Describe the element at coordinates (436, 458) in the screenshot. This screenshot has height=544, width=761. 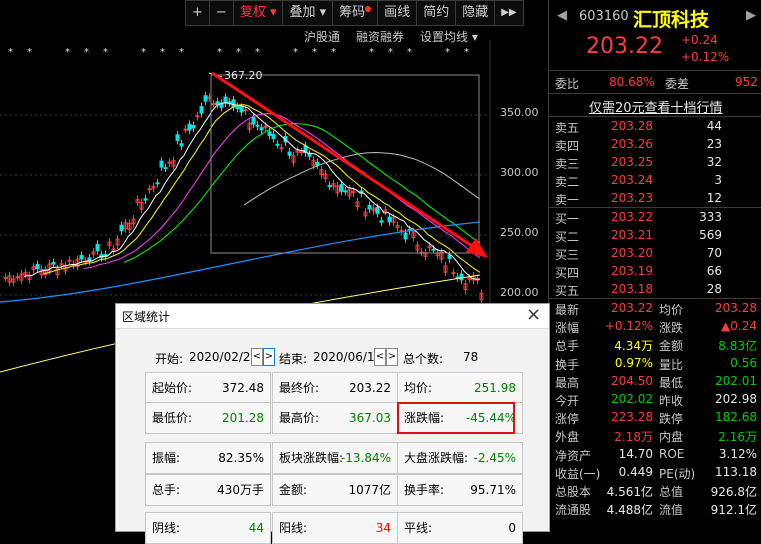
I see `stat-cell-label: 大盘涨跌幅:` at that location.